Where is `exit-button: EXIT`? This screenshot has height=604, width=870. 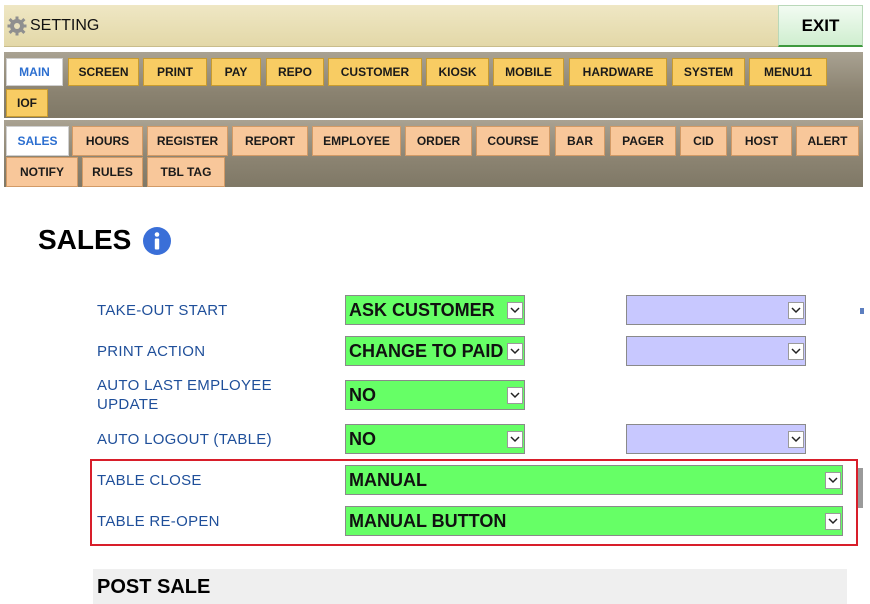 exit-button: EXIT is located at coordinates (820, 26).